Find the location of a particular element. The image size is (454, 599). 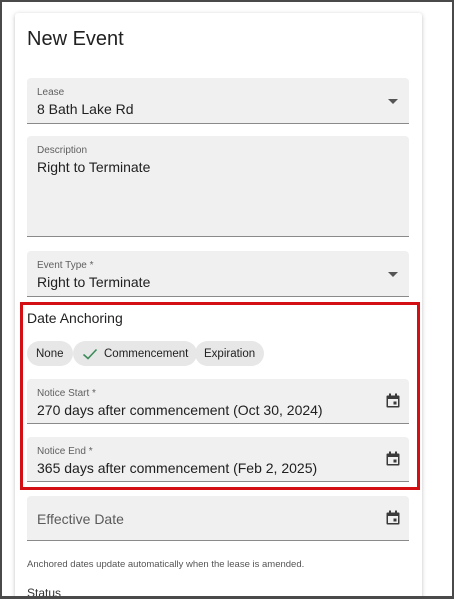

chip-none-label: None is located at coordinates (50, 353).